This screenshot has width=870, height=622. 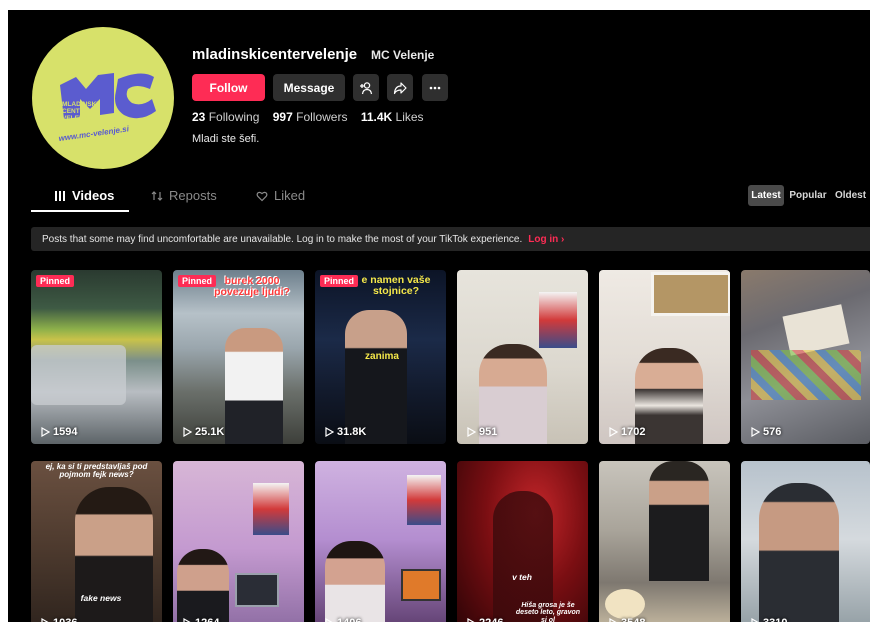 What do you see at coordinates (101, 598) in the screenshot?
I see `video-subcaption: fake news` at bounding box center [101, 598].